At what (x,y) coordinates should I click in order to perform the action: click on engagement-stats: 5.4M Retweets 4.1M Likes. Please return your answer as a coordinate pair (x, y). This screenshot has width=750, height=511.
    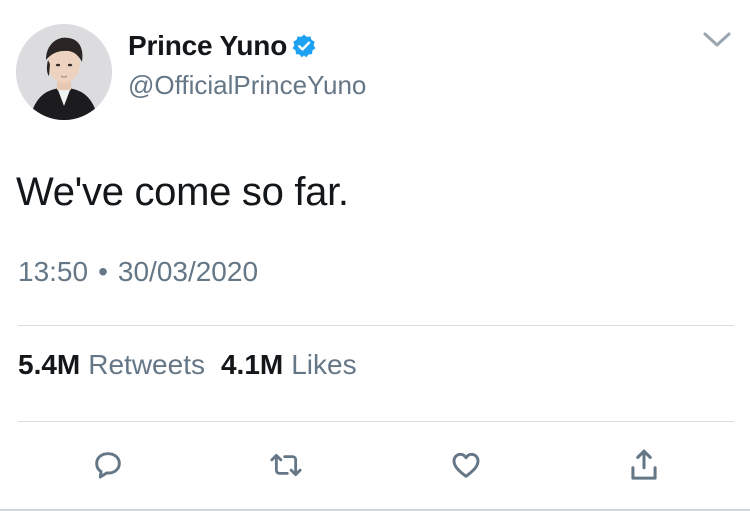
    Looking at the image, I should click on (187, 365).